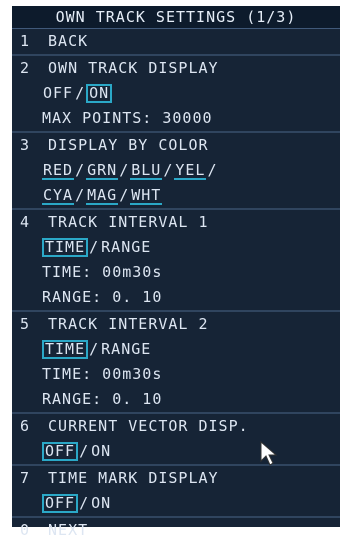 The image size is (352, 543). I want to click on time-mark-options: OFF / ON, so click(176, 503).